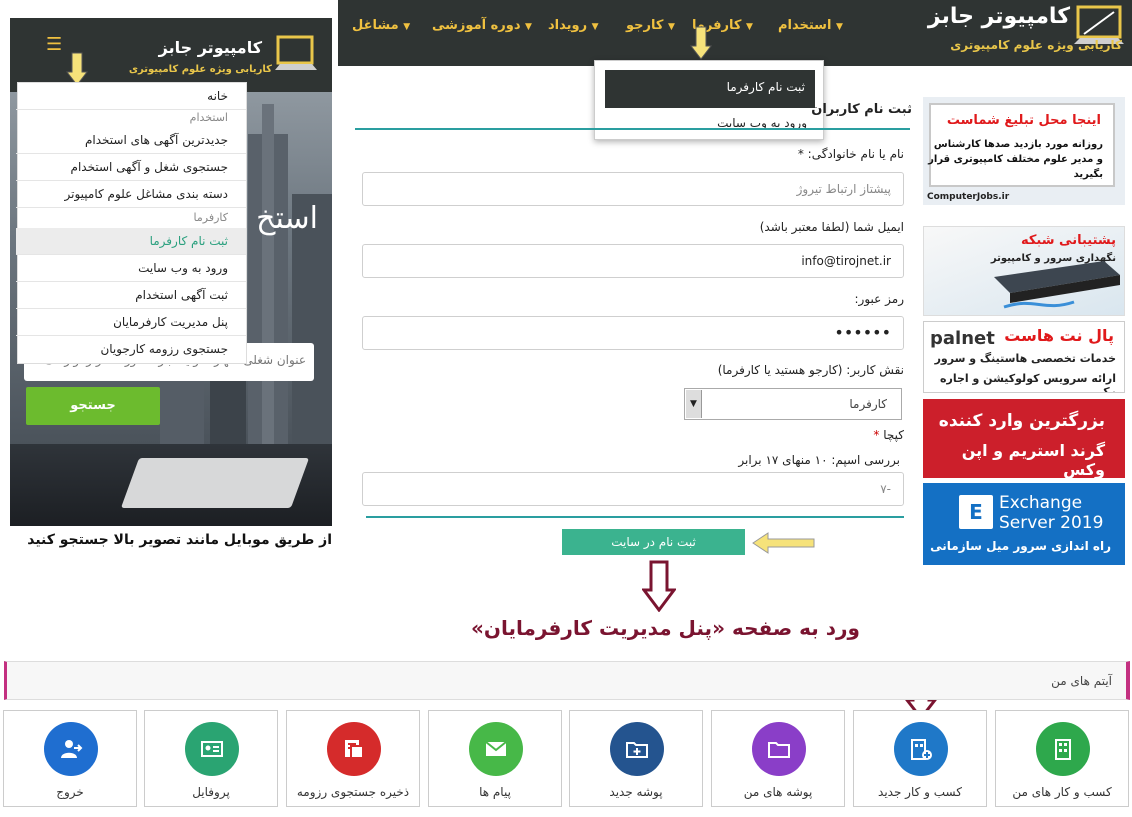  I want to click on captcha-question: بررسی اسپم: ۱۰ منهای ۱۷ برابر, so click(819, 460).